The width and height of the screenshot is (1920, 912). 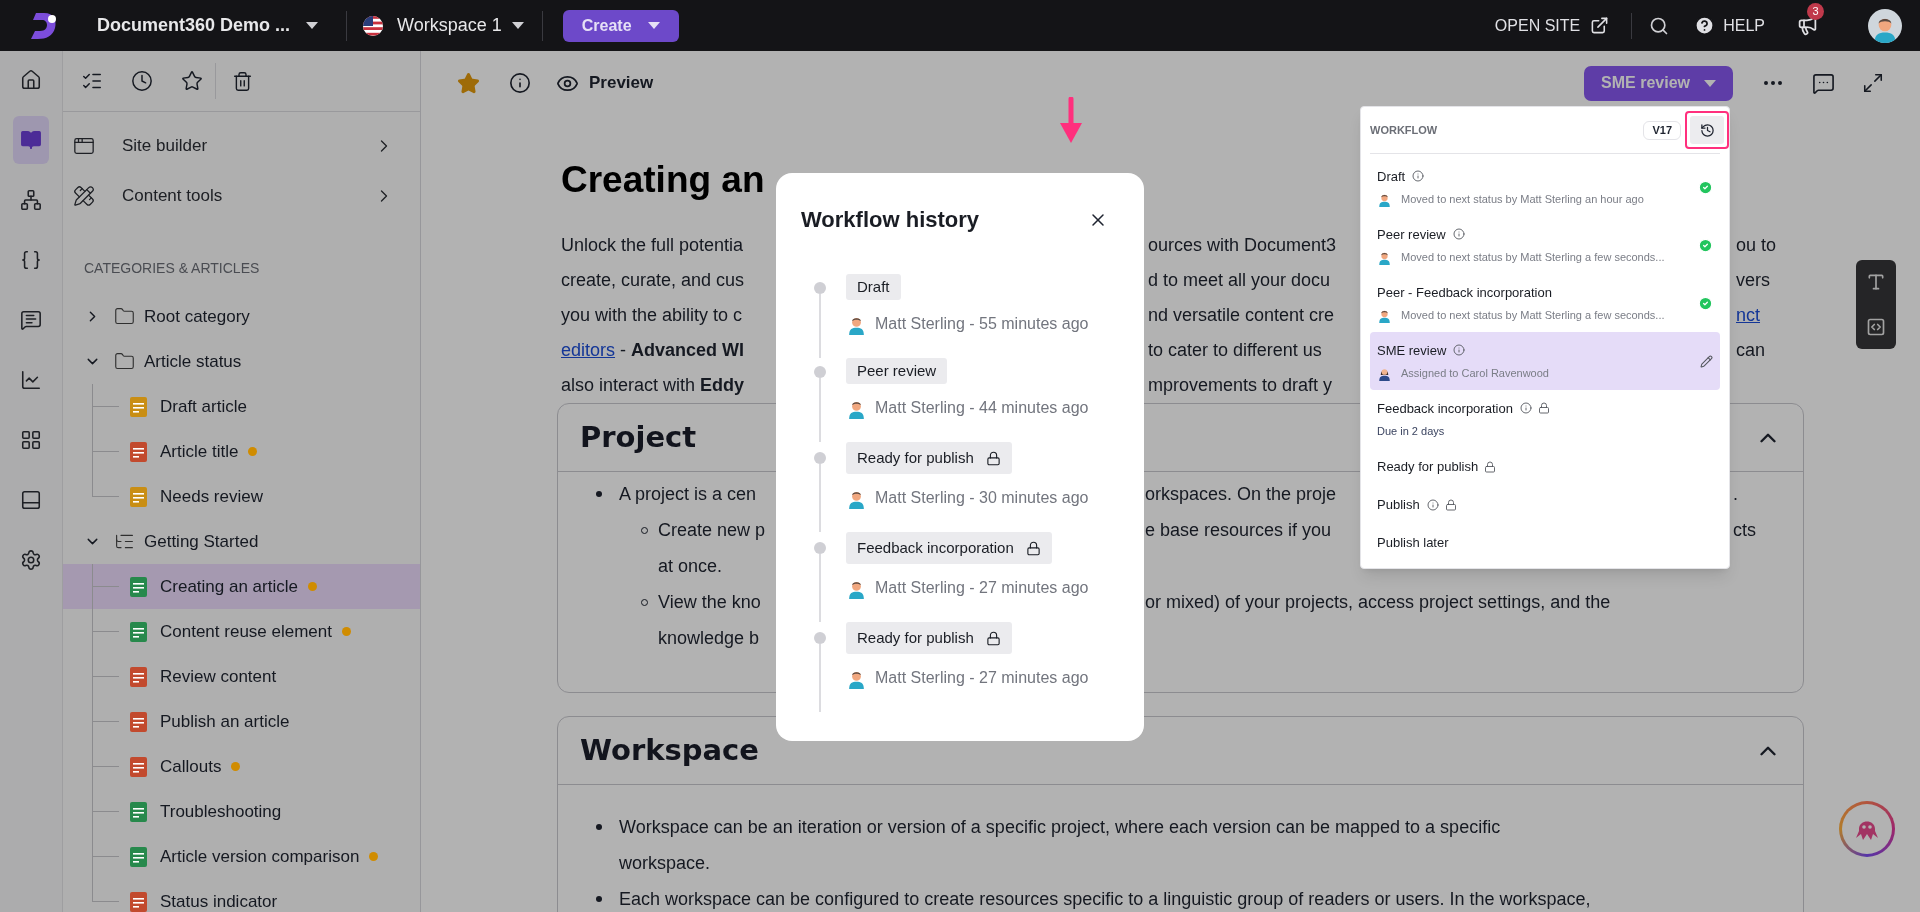 I want to click on status-tag: Ready for publish, so click(x=929, y=458).